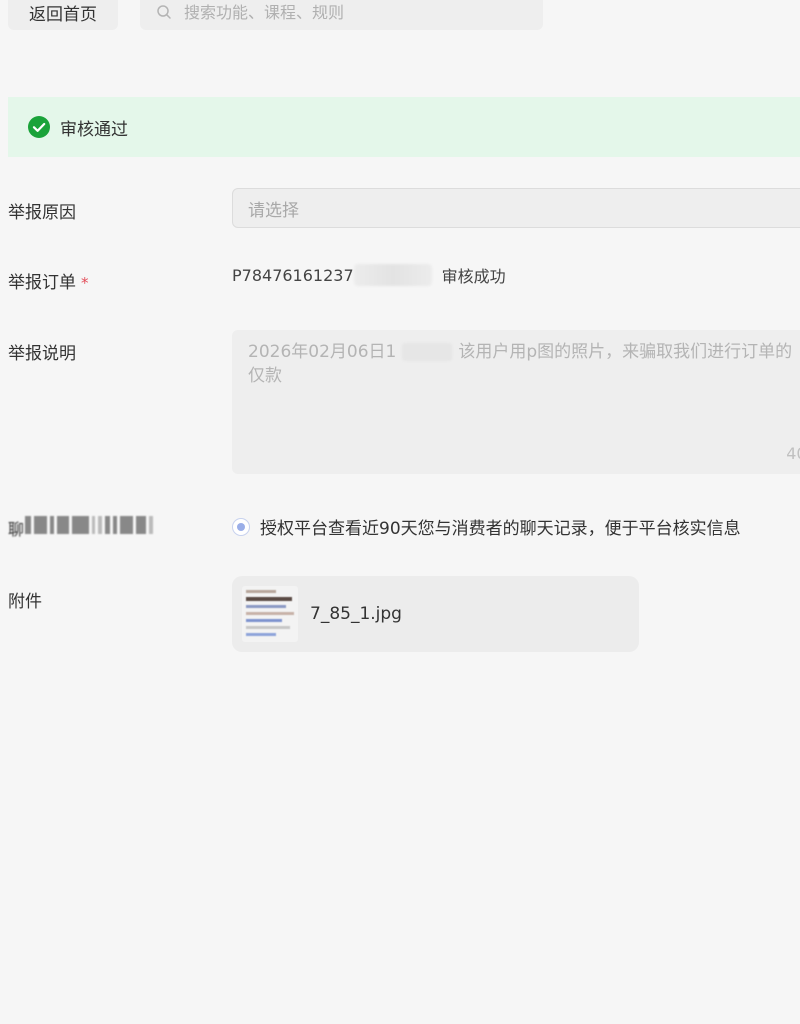 Image resolution: width=800 pixels, height=1024 pixels. I want to click on status-banner-text: 审核通过, so click(94, 129).